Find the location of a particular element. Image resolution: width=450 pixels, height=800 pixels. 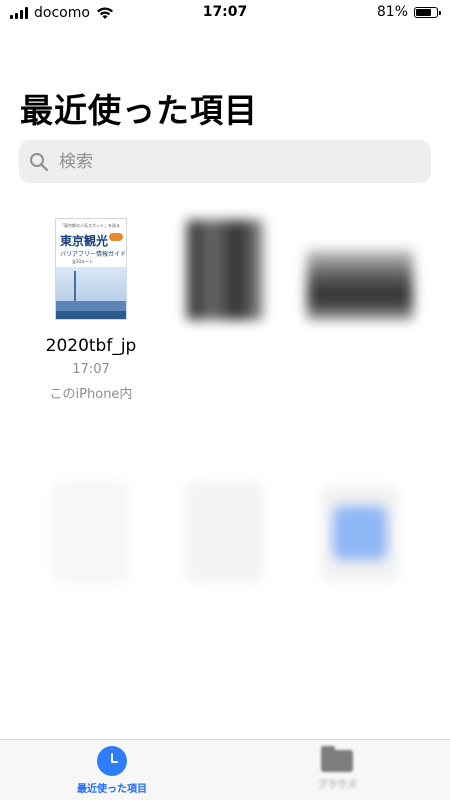

file-name: 2020tbf_jp is located at coordinates (91, 346).